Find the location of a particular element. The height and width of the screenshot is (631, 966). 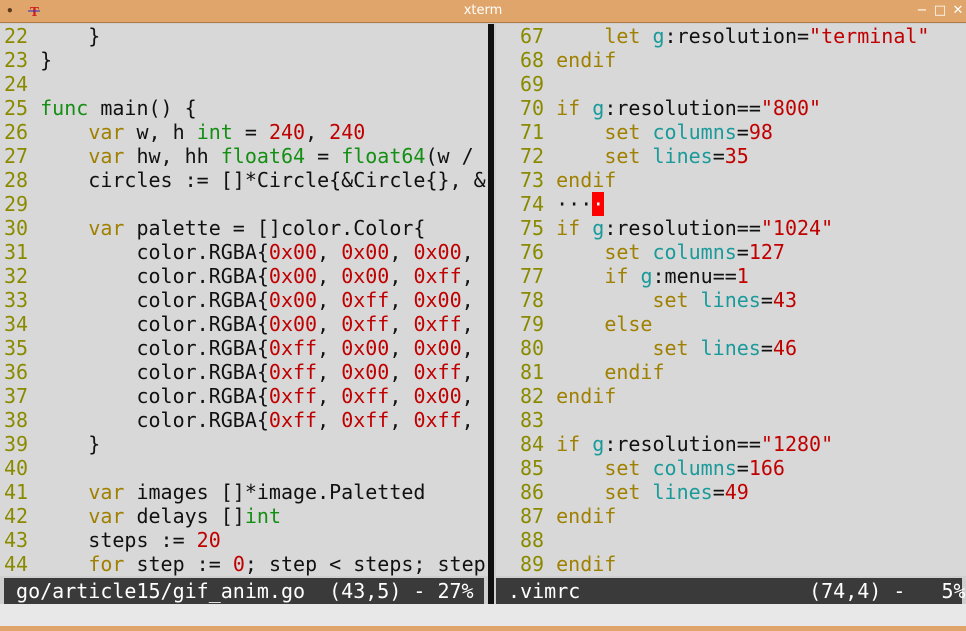

vertical-split-divider is located at coordinates (491, 314).